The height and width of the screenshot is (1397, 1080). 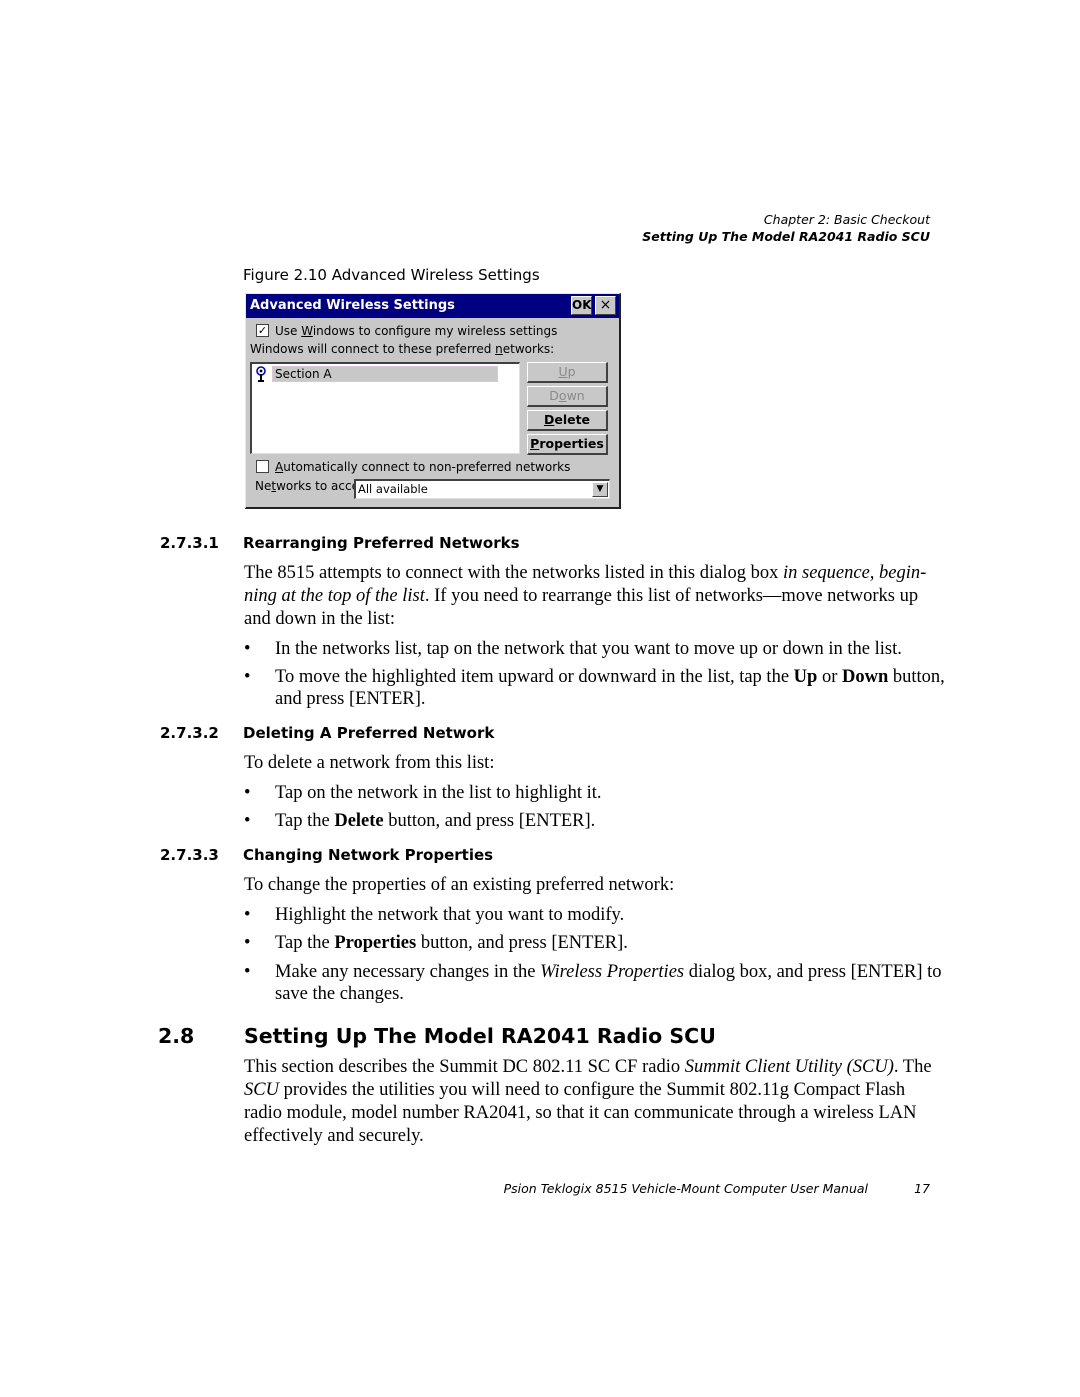 What do you see at coordinates (437, 1036) in the screenshot?
I see `section-heading-setting-up: 2.8 Setting Up The Model RA2041 Radio SCU` at bounding box center [437, 1036].